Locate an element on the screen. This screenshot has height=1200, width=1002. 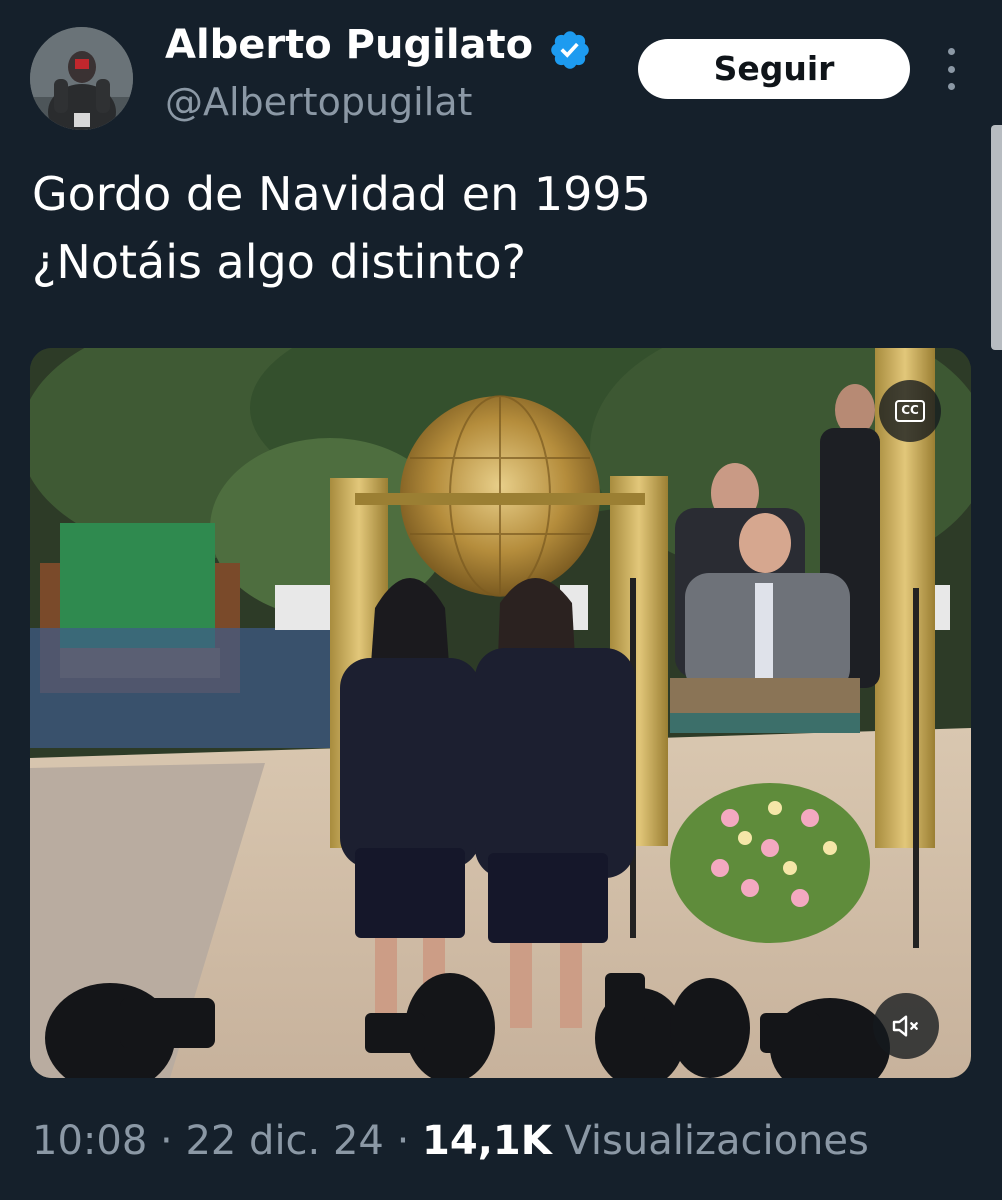
tweet-time: 10:08 is located at coordinates (89, 1141).